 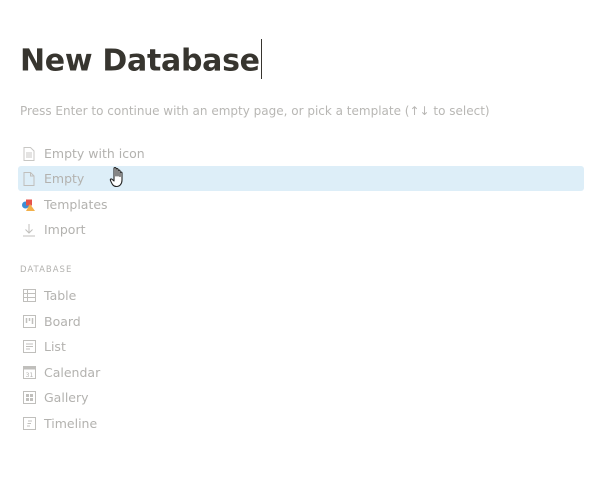 I want to click on download-icon, so click(x=29, y=230).